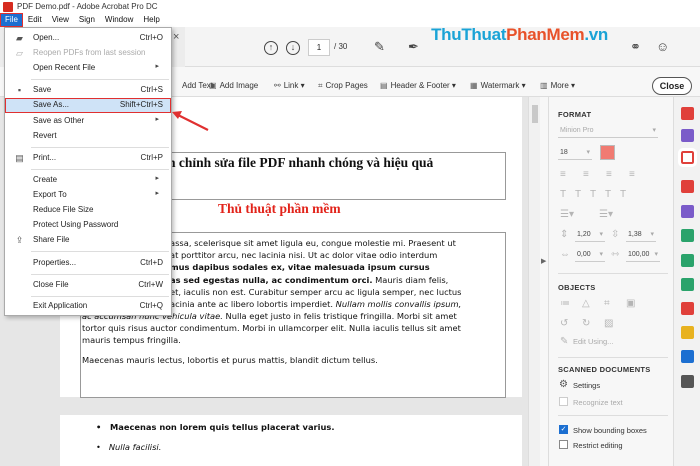 The height and width of the screenshot is (466, 700). Describe the element at coordinates (687, 186) in the screenshot. I see `export-pdf-icon` at that location.